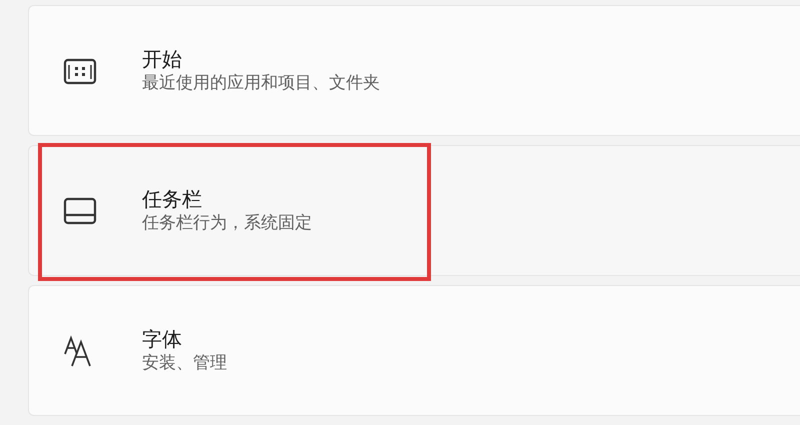 Image resolution: width=800 pixels, height=425 pixels. Describe the element at coordinates (172, 199) in the screenshot. I see `item-title: 任务栏` at that location.